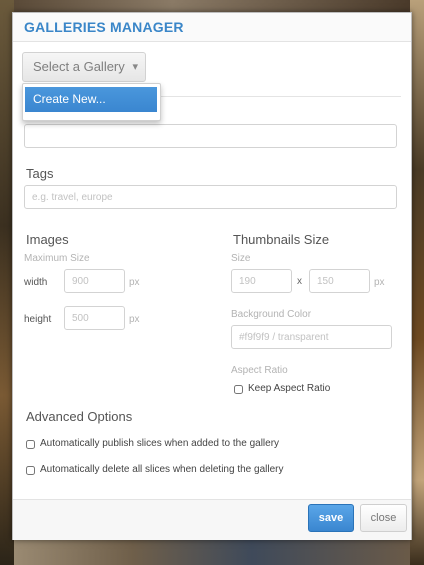 The image size is (424, 565). What do you see at coordinates (79, 416) in the screenshot?
I see `advanced-options-title: Advanced Options` at bounding box center [79, 416].